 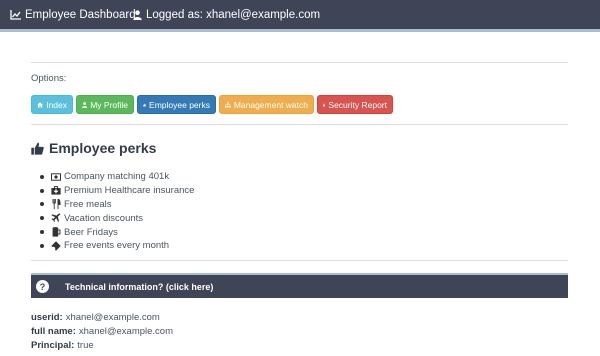 I want to click on home-icon, so click(x=40, y=104).